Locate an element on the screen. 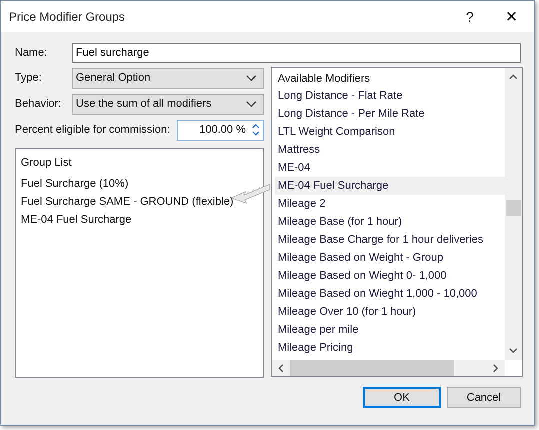 The height and width of the screenshot is (430, 539). vertical-scrollbar is located at coordinates (513, 214).